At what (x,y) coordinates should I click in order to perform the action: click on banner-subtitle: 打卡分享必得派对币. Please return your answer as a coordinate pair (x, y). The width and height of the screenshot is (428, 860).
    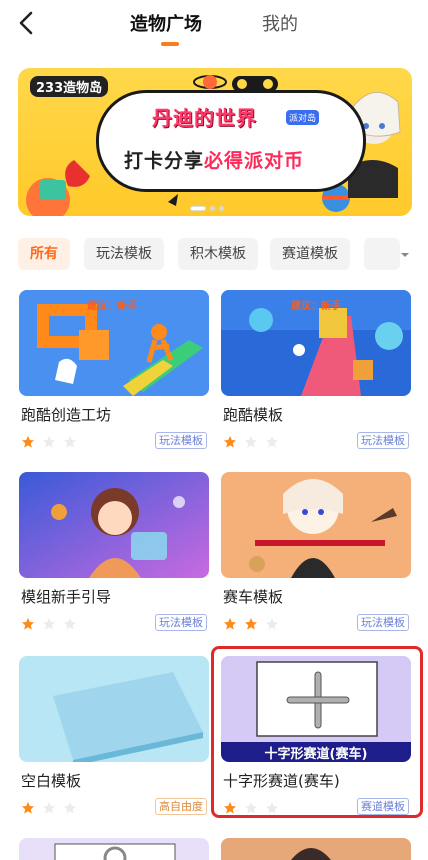
    Looking at the image, I should click on (214, 159).